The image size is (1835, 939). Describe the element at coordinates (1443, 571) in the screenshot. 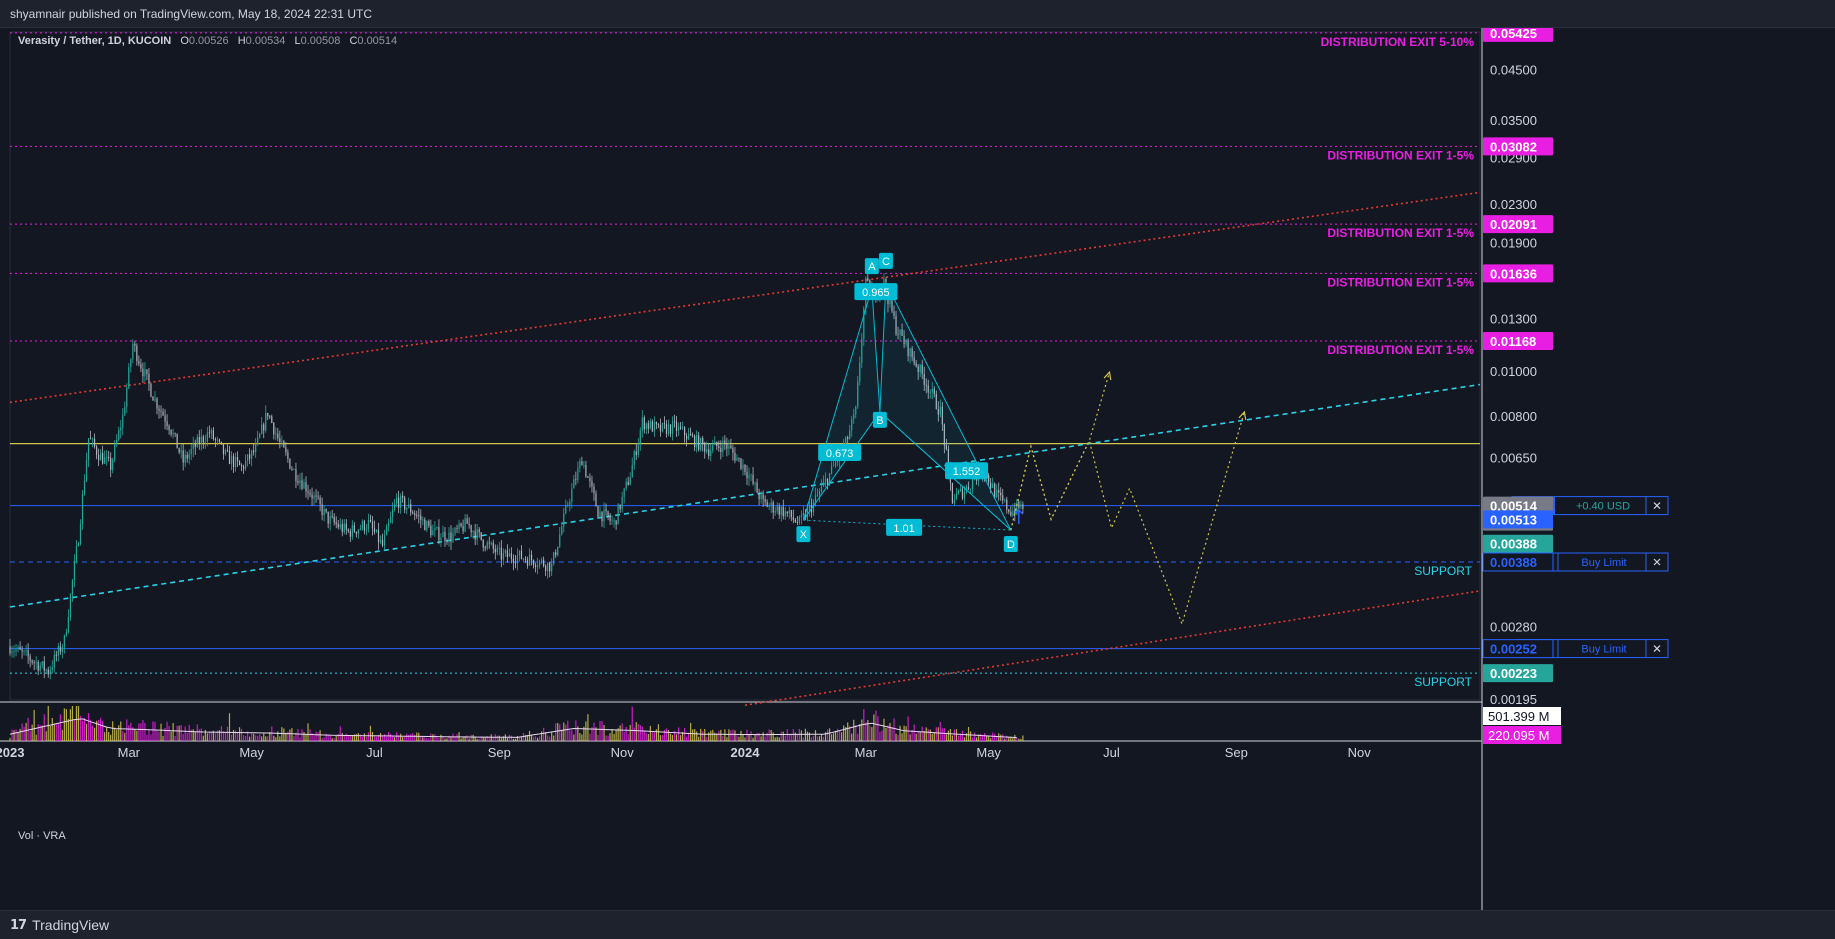

I see `level-label: SUPPORT` at that location.